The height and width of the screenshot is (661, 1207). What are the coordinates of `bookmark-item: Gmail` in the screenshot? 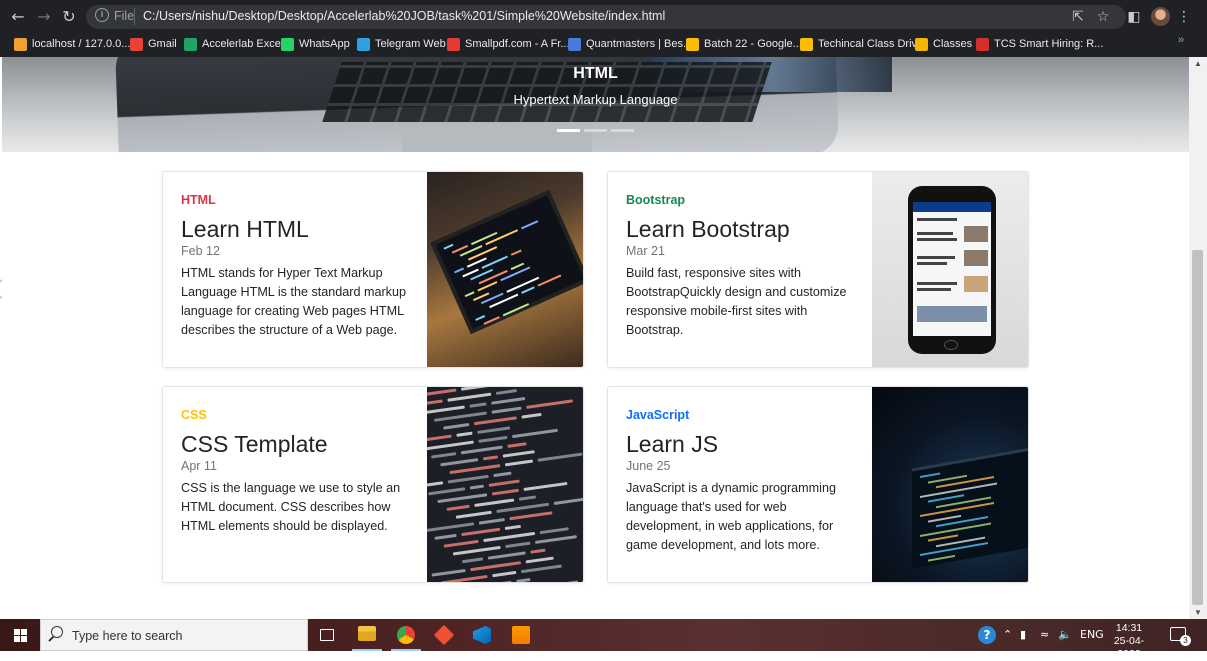 It's located at (153, 44).